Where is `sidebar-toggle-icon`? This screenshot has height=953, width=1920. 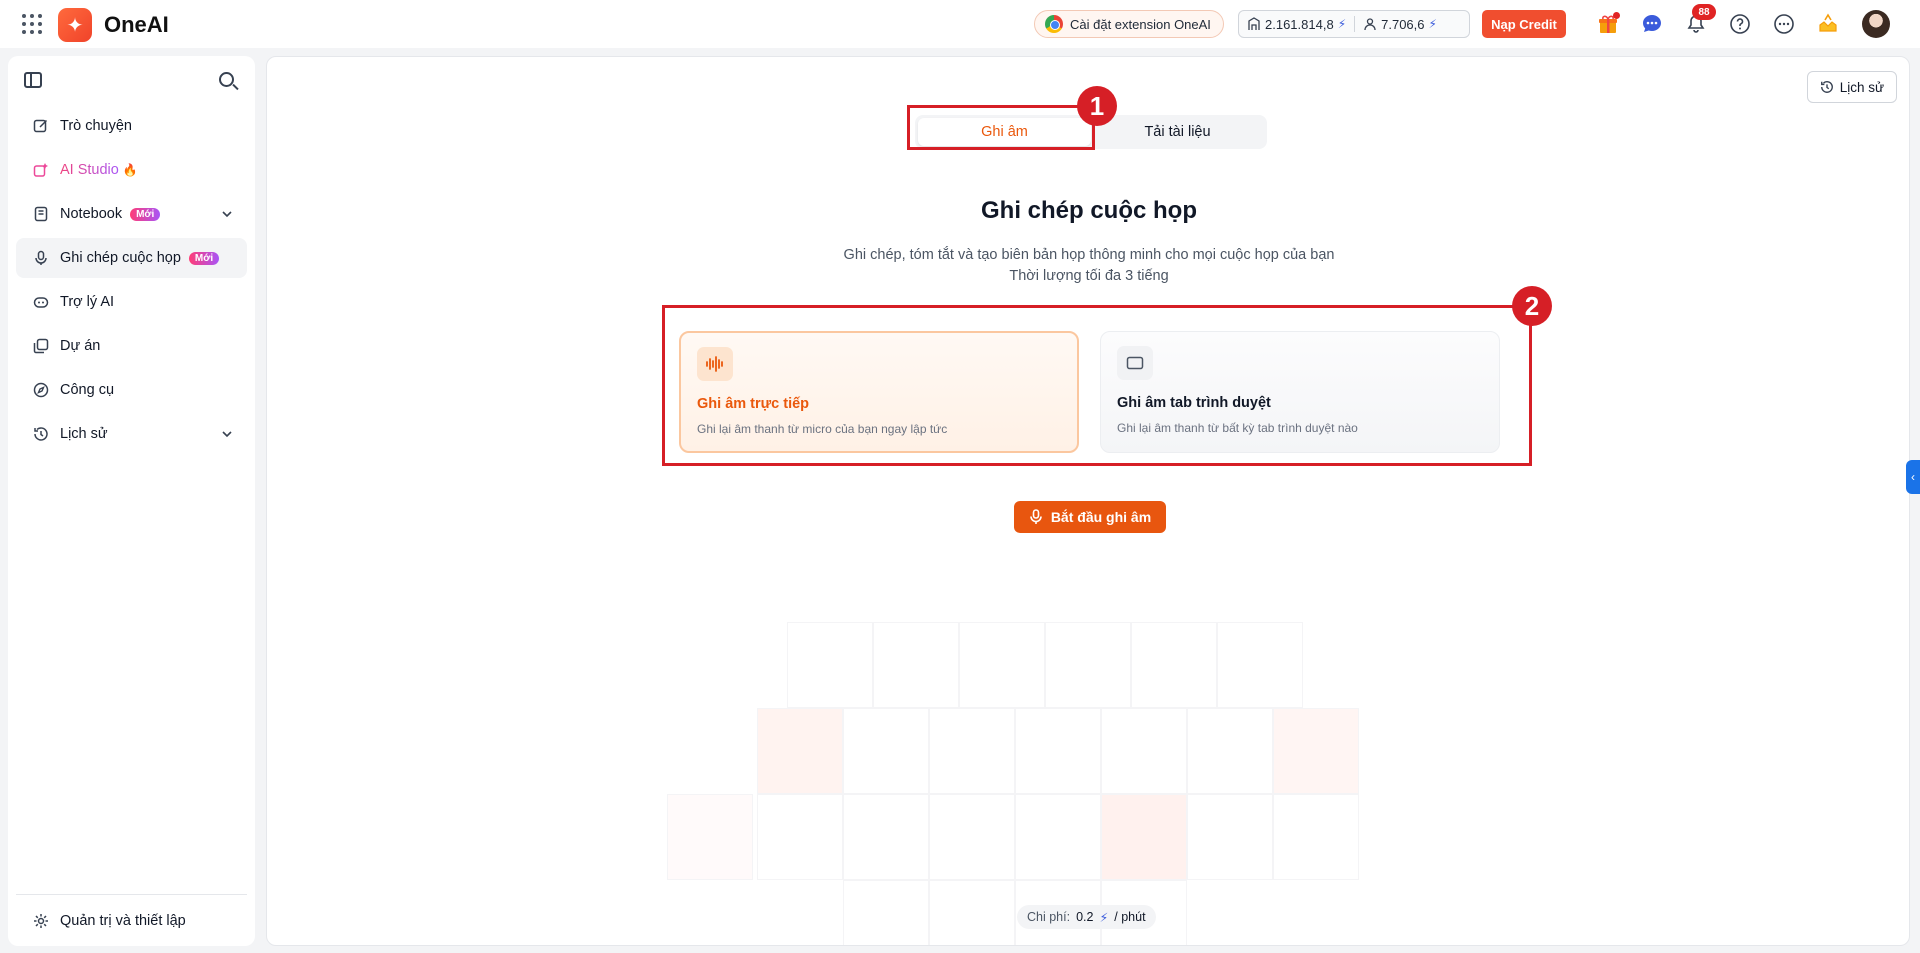
sidebar-toggle-icon is located at coordinates (33, 80).